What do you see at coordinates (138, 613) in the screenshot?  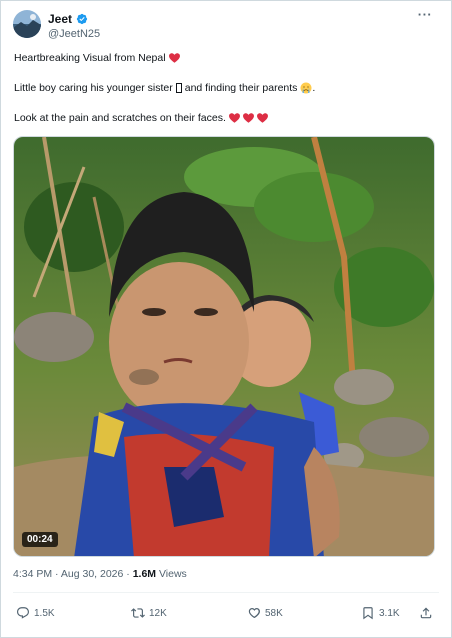 I see `repost-icon` at bounding box center [138, 613].